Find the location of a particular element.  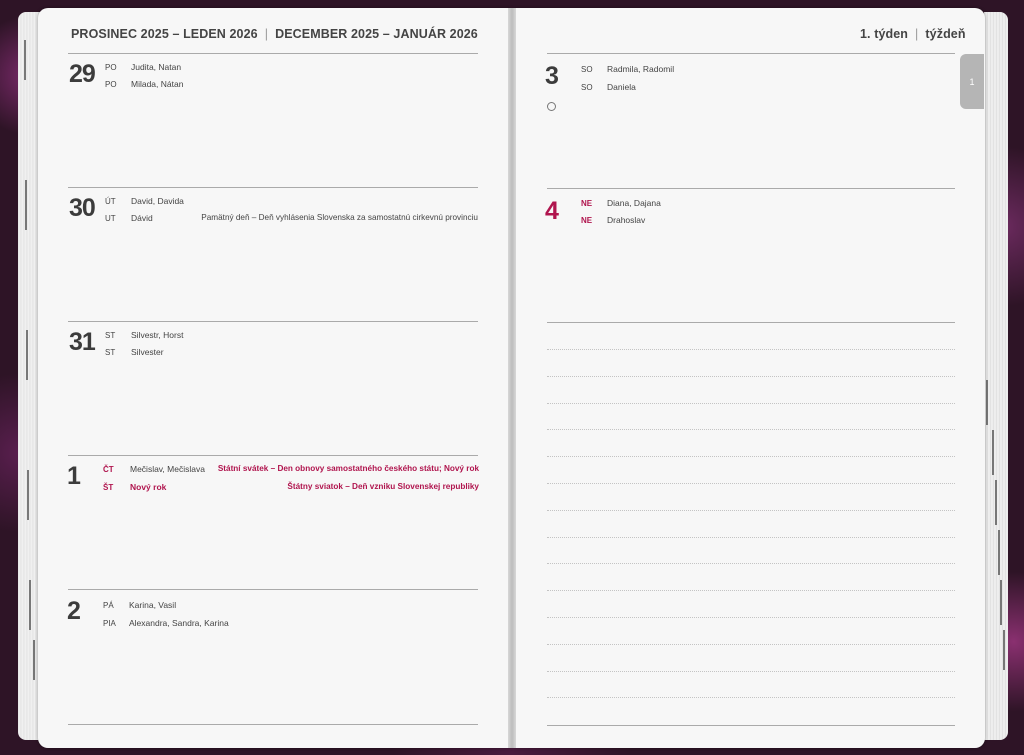

nameday-sk: Milada, Nátan is located at coordinates (157, 84).